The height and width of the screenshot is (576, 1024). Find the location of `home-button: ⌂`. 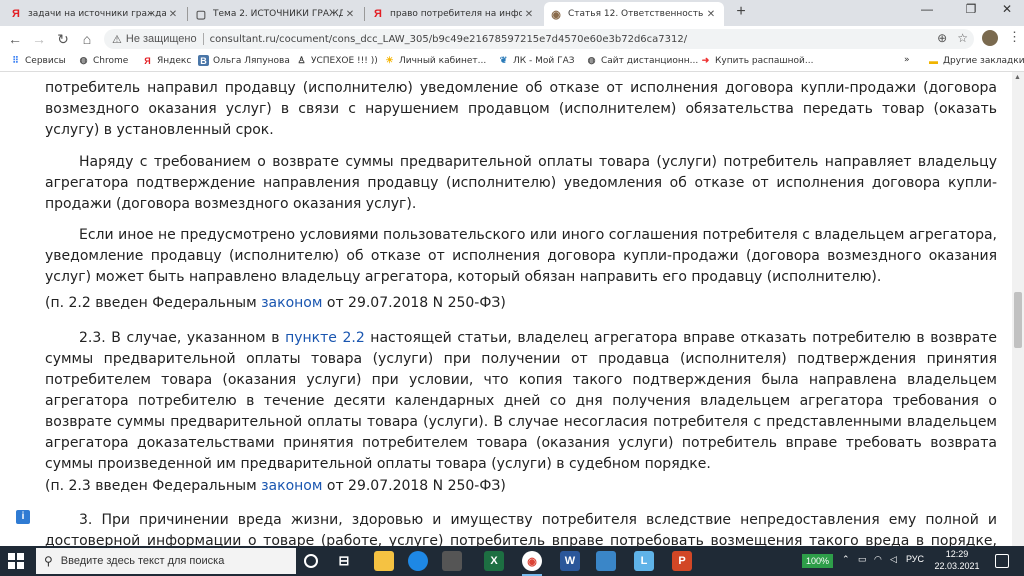

home-button: ⌂ is located at coordinates (87, 39).